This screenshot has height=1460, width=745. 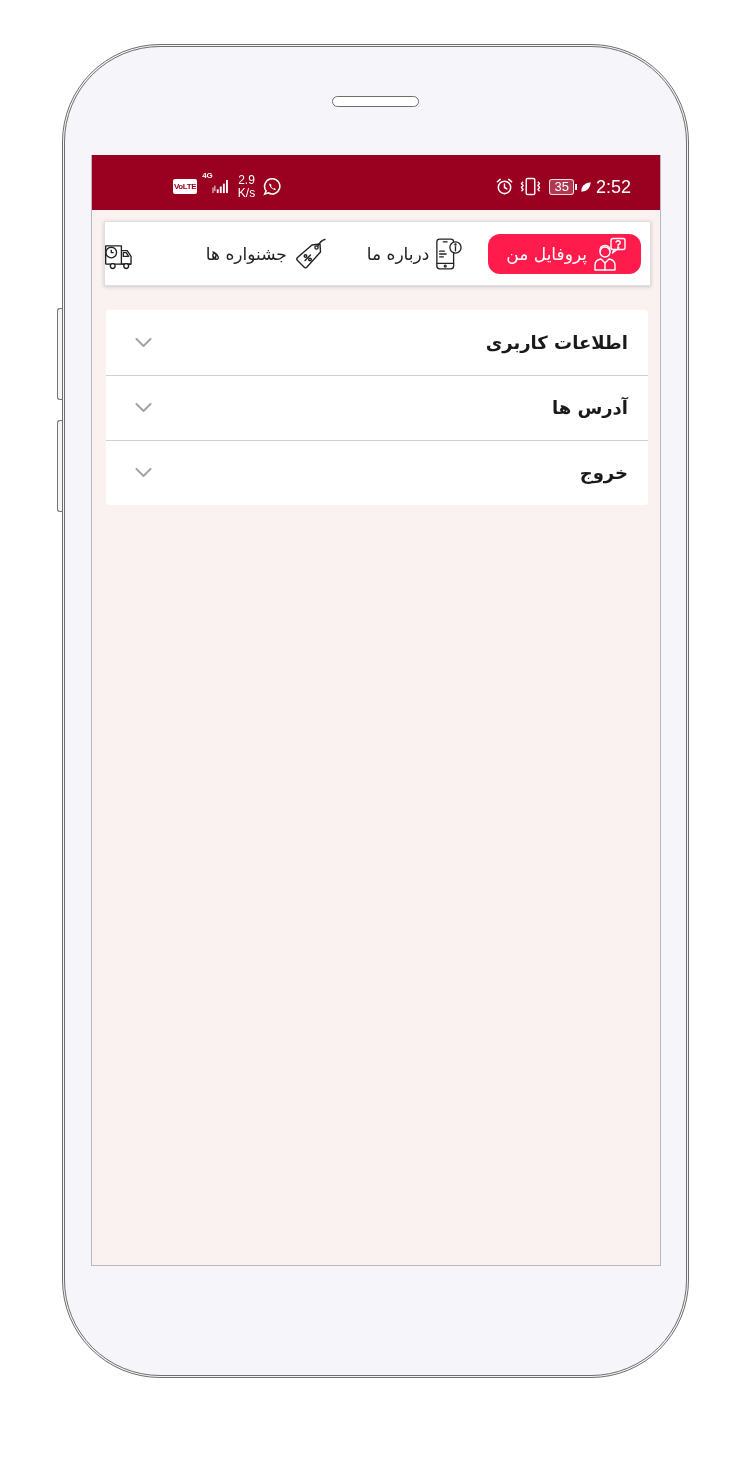 I want to click on volte-indicator: VoLTE, so click(x=185, y=186).